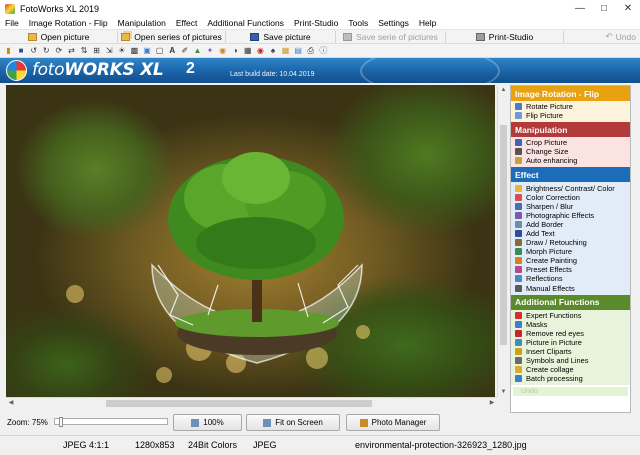  Describe the element at coordinates (172, 50) in the screenshot. I see `text-icon: A` at that location.